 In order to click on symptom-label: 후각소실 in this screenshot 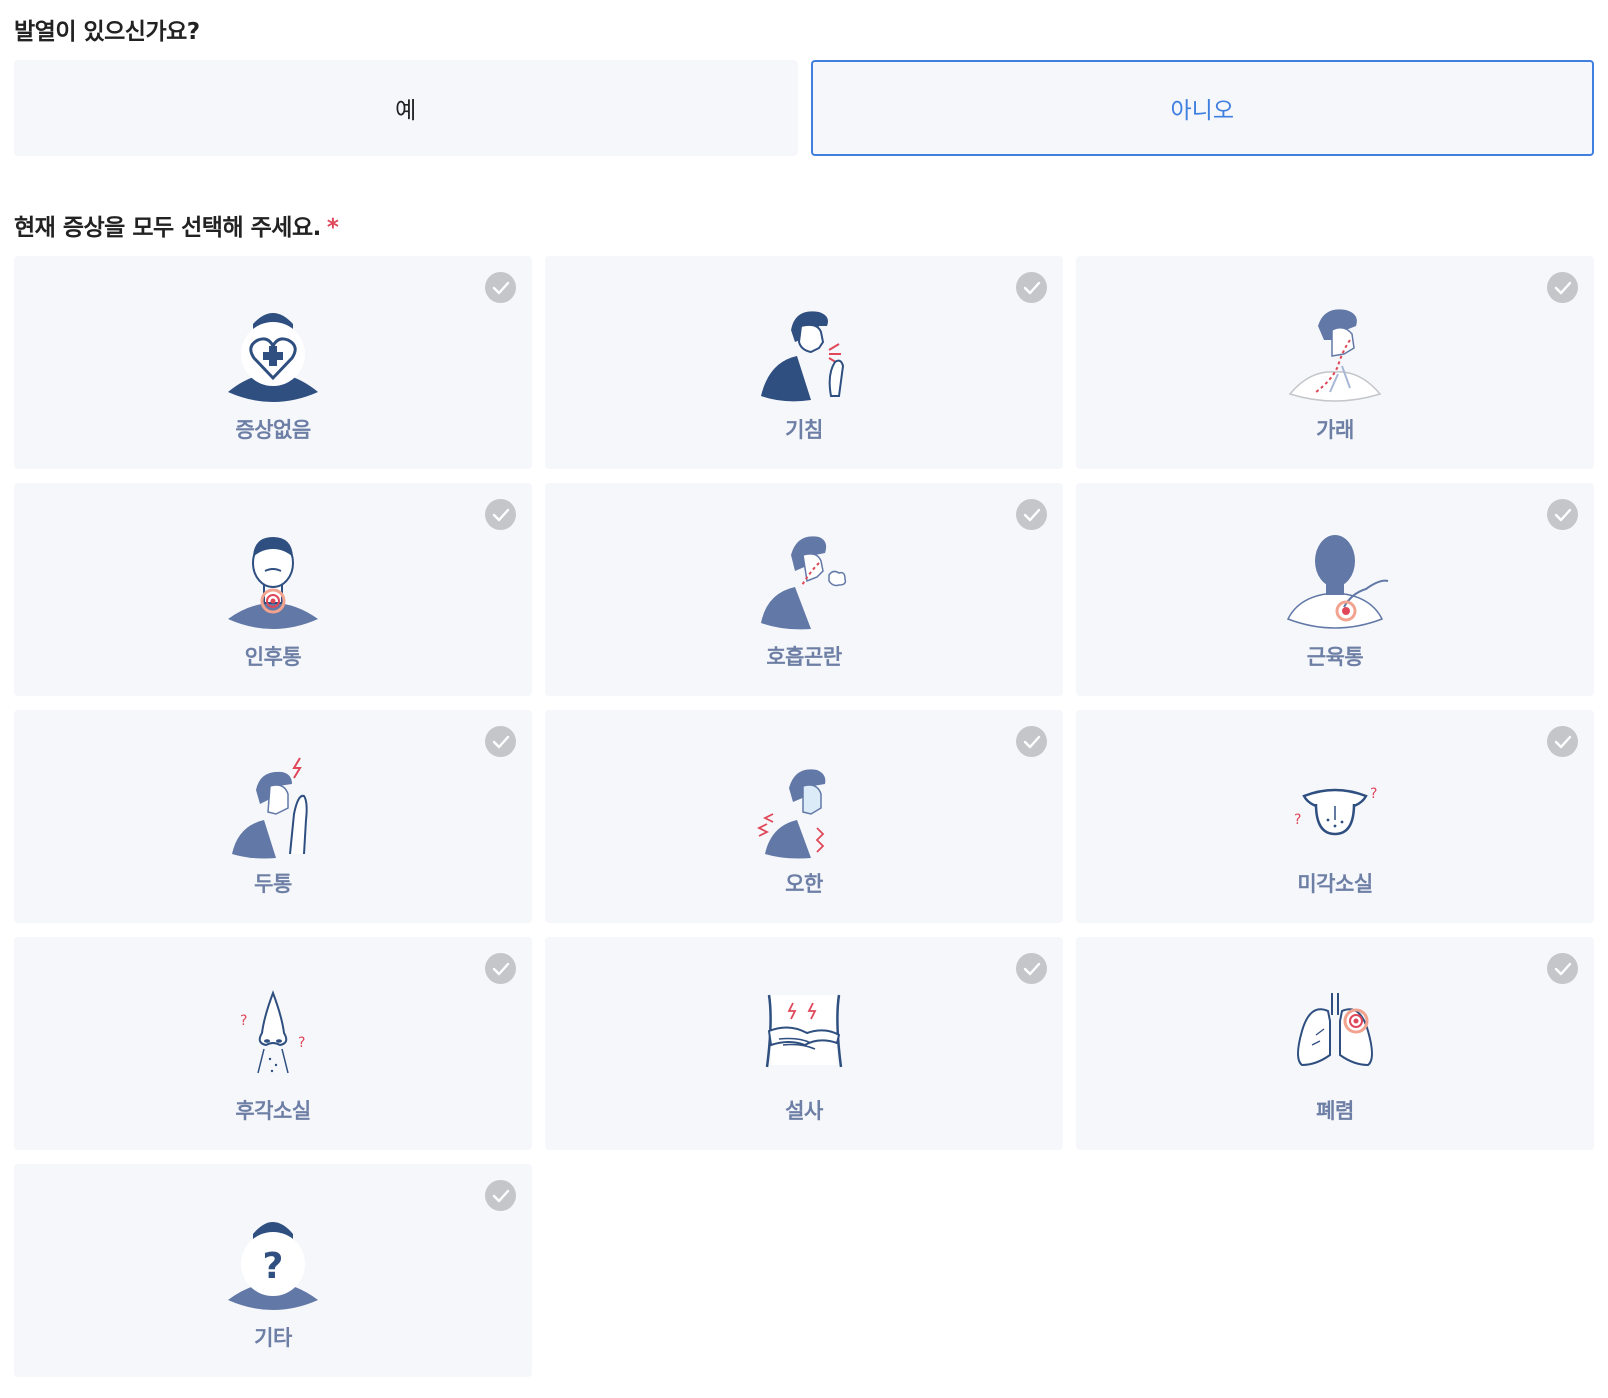, I will do `click(273, 1111)`.